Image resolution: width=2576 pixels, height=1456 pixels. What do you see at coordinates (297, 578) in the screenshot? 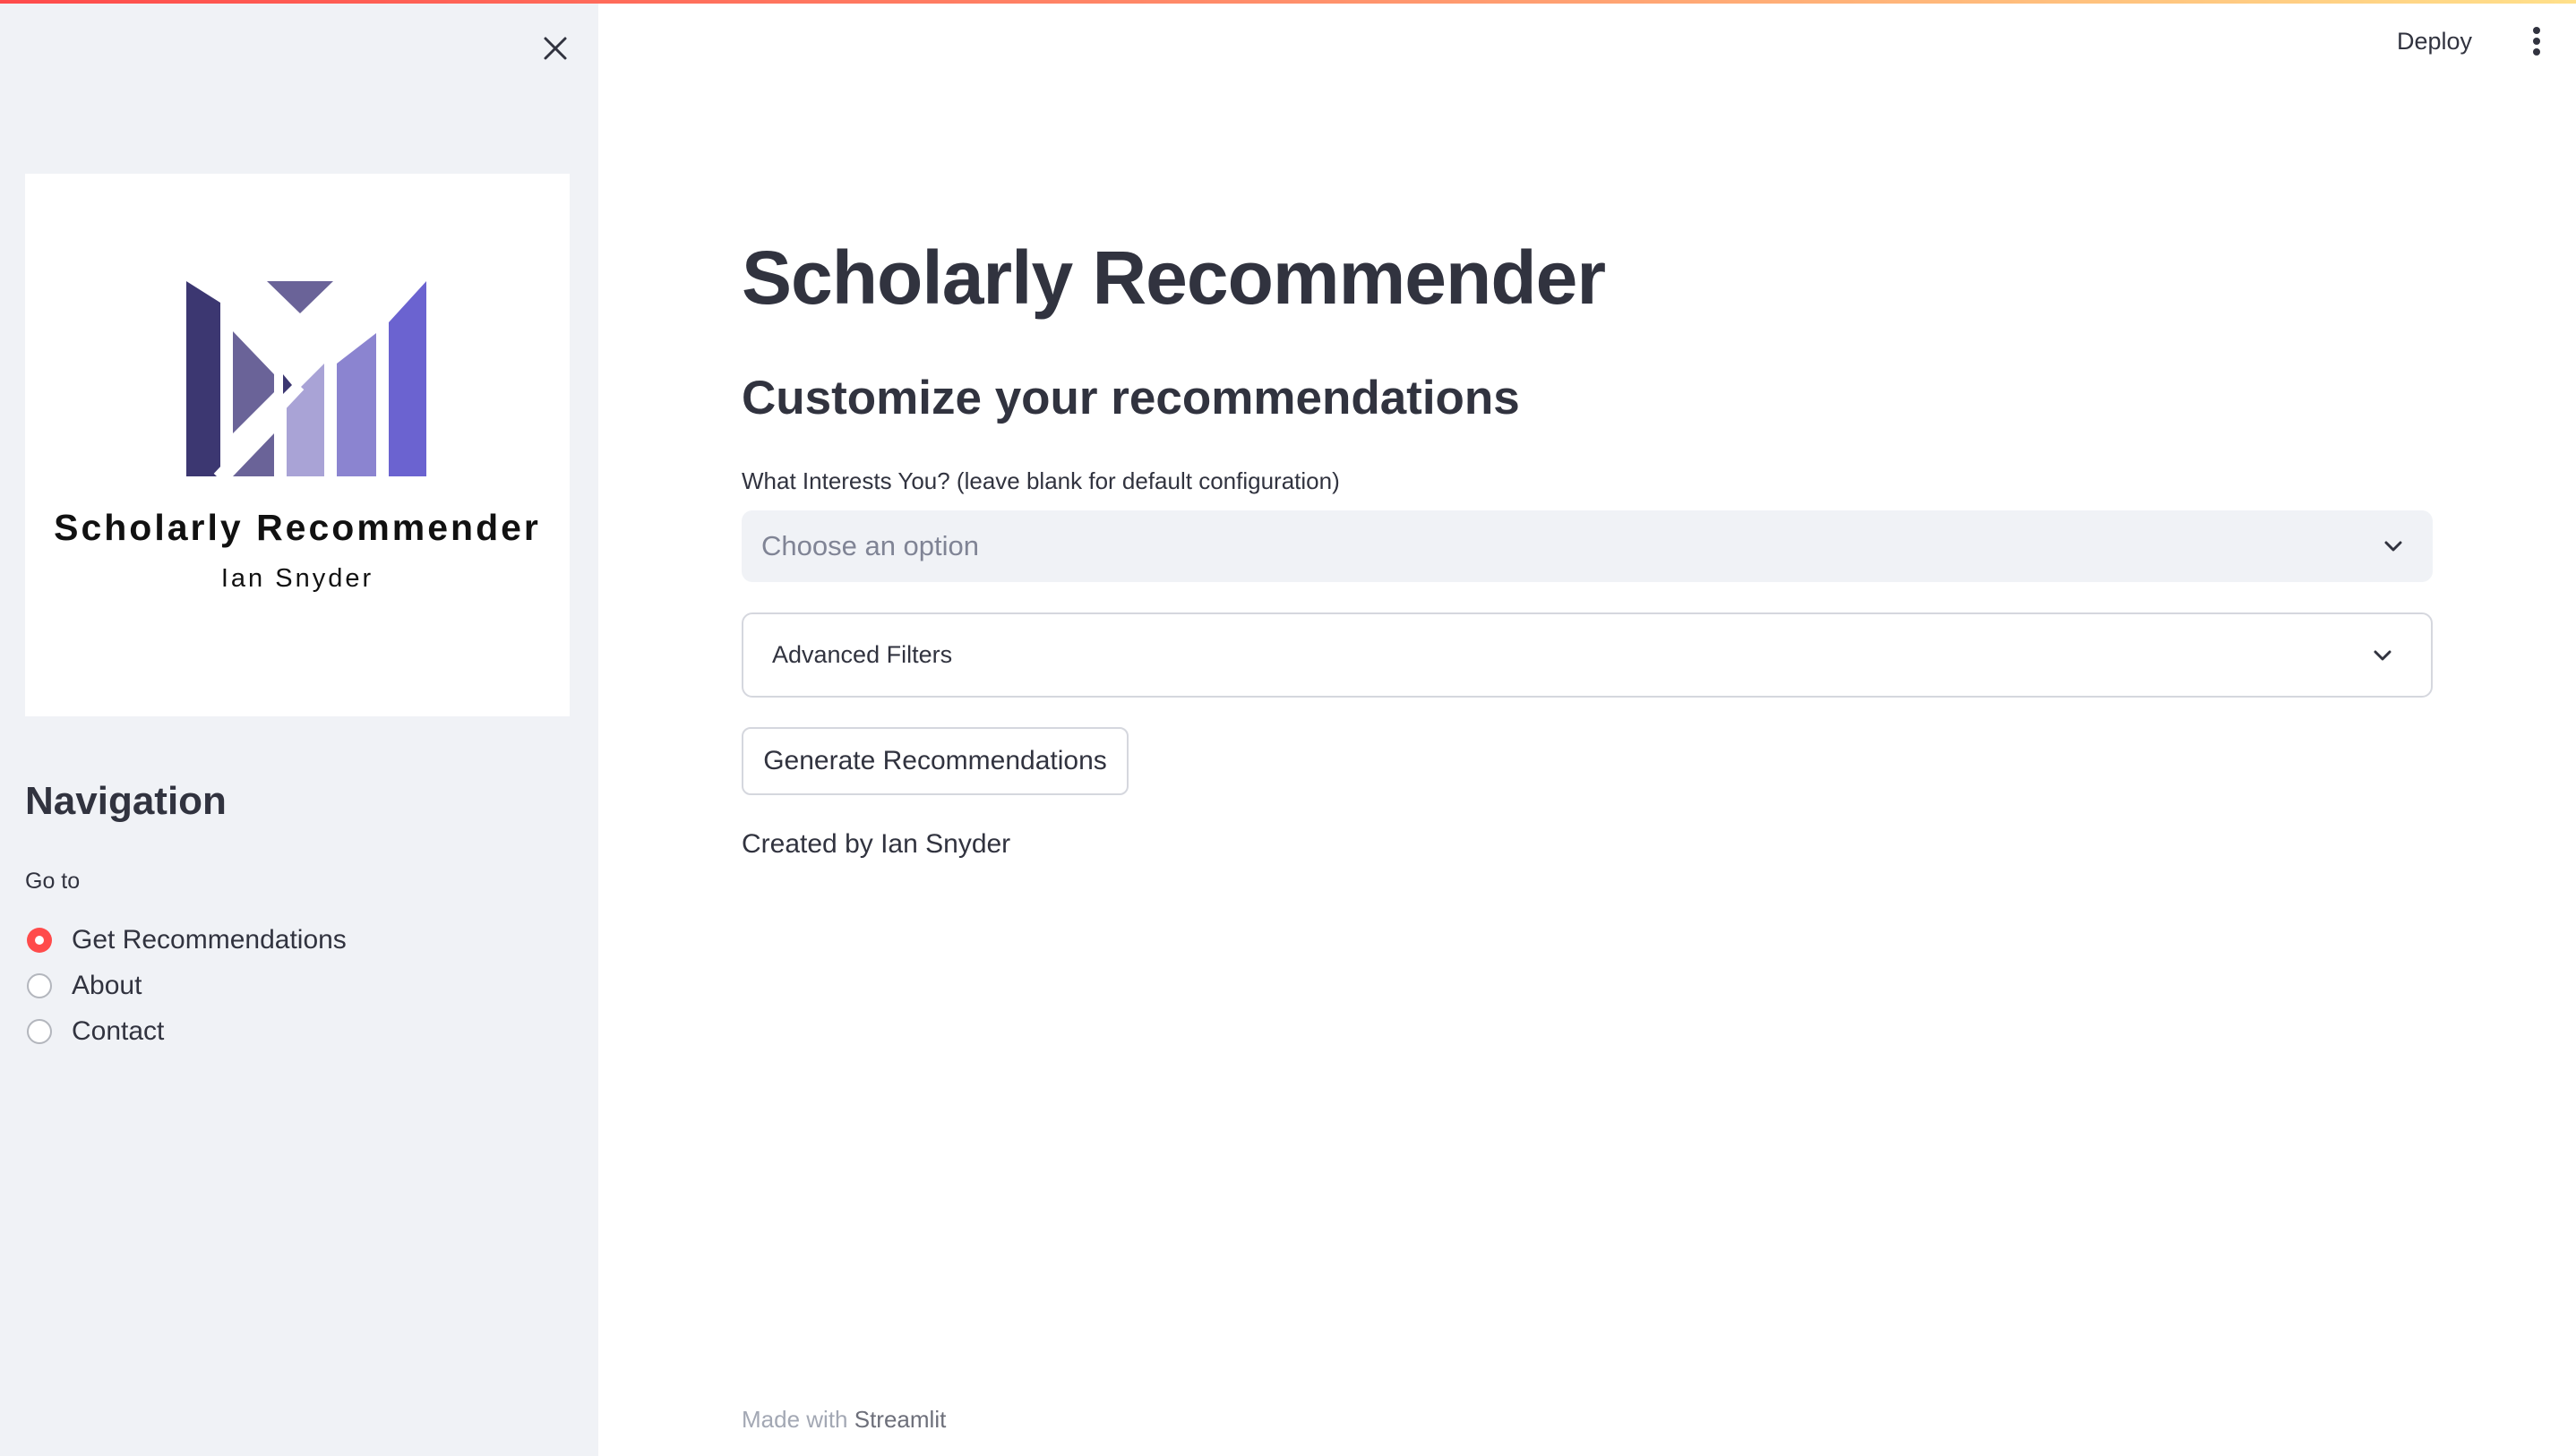
I see `logo-subtitle: Ian Snyder` at bounding box center [297, 578].